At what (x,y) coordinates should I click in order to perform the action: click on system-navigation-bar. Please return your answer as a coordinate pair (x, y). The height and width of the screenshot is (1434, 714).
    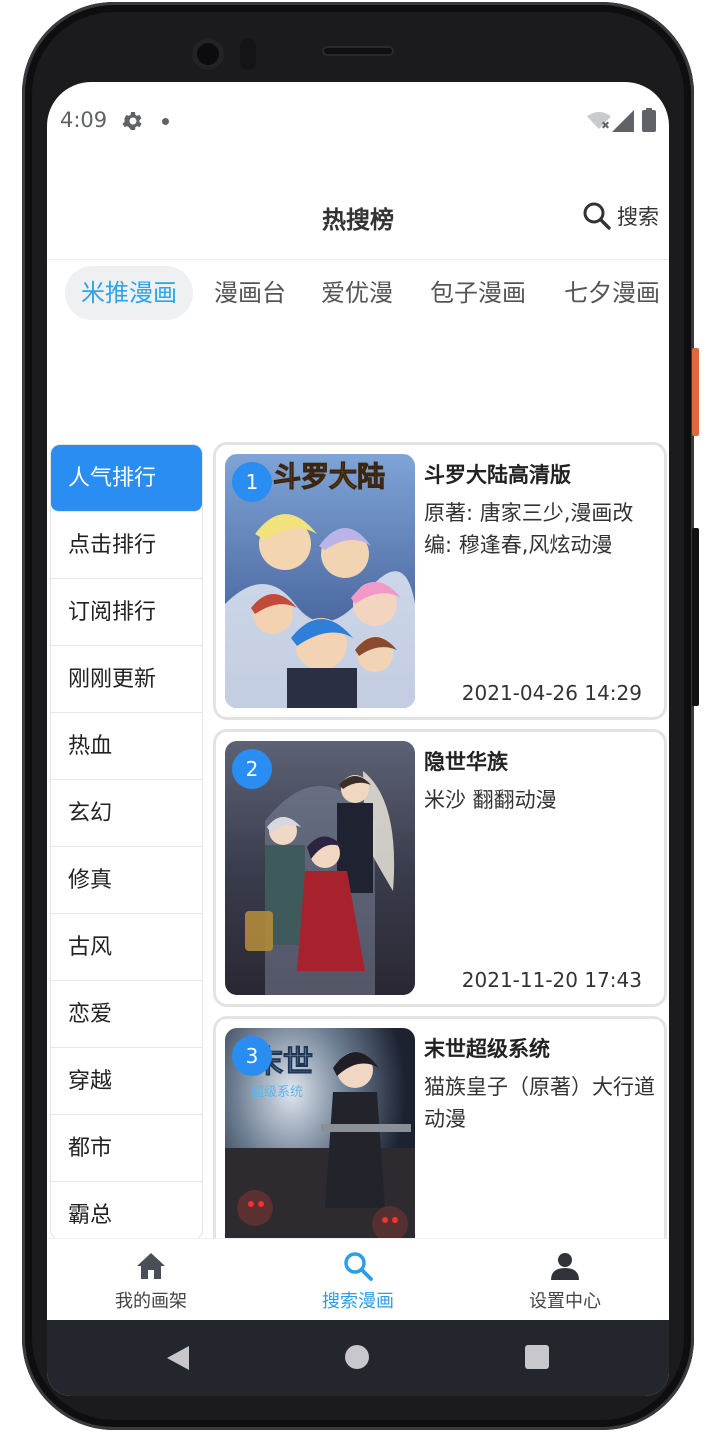
    Looking at the image, I should click on (358, 1358).